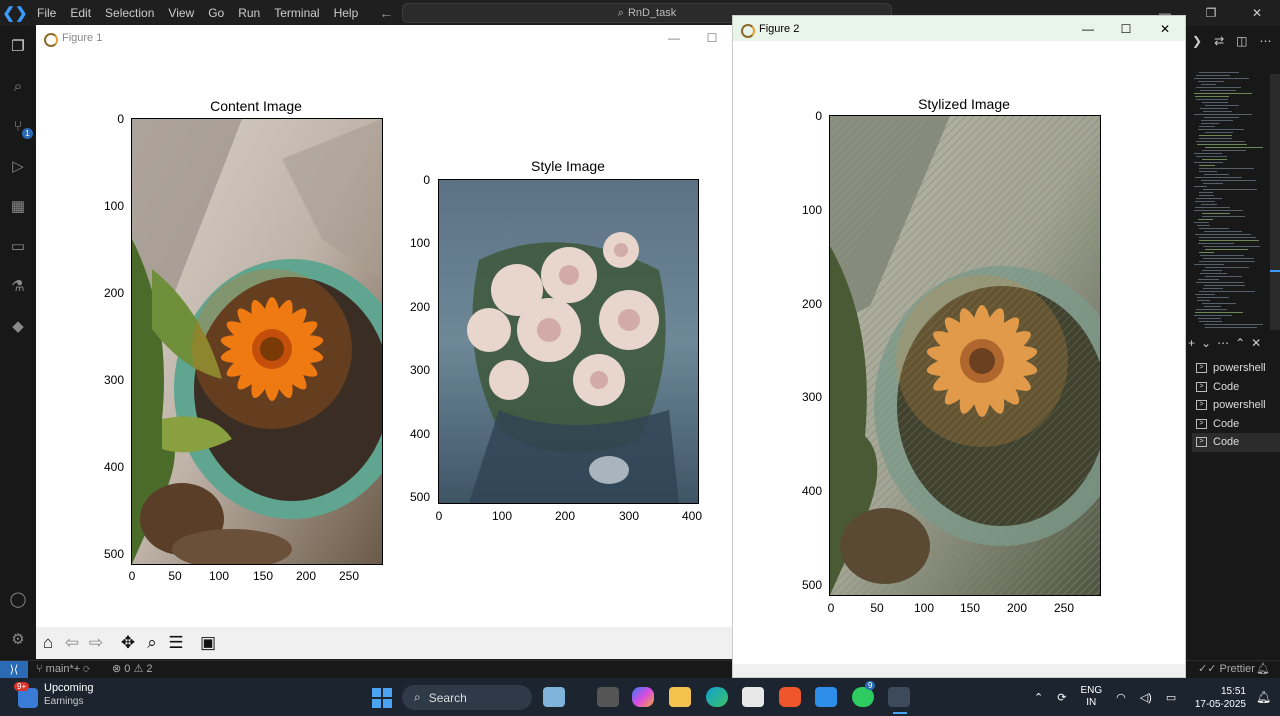 Image resolution: width=1280 pixels, height=716 pixels. What do you see at coordinates (790, 697) in the screenshot?
I see `brave-browser-icon` at bounding box center [790, 697].